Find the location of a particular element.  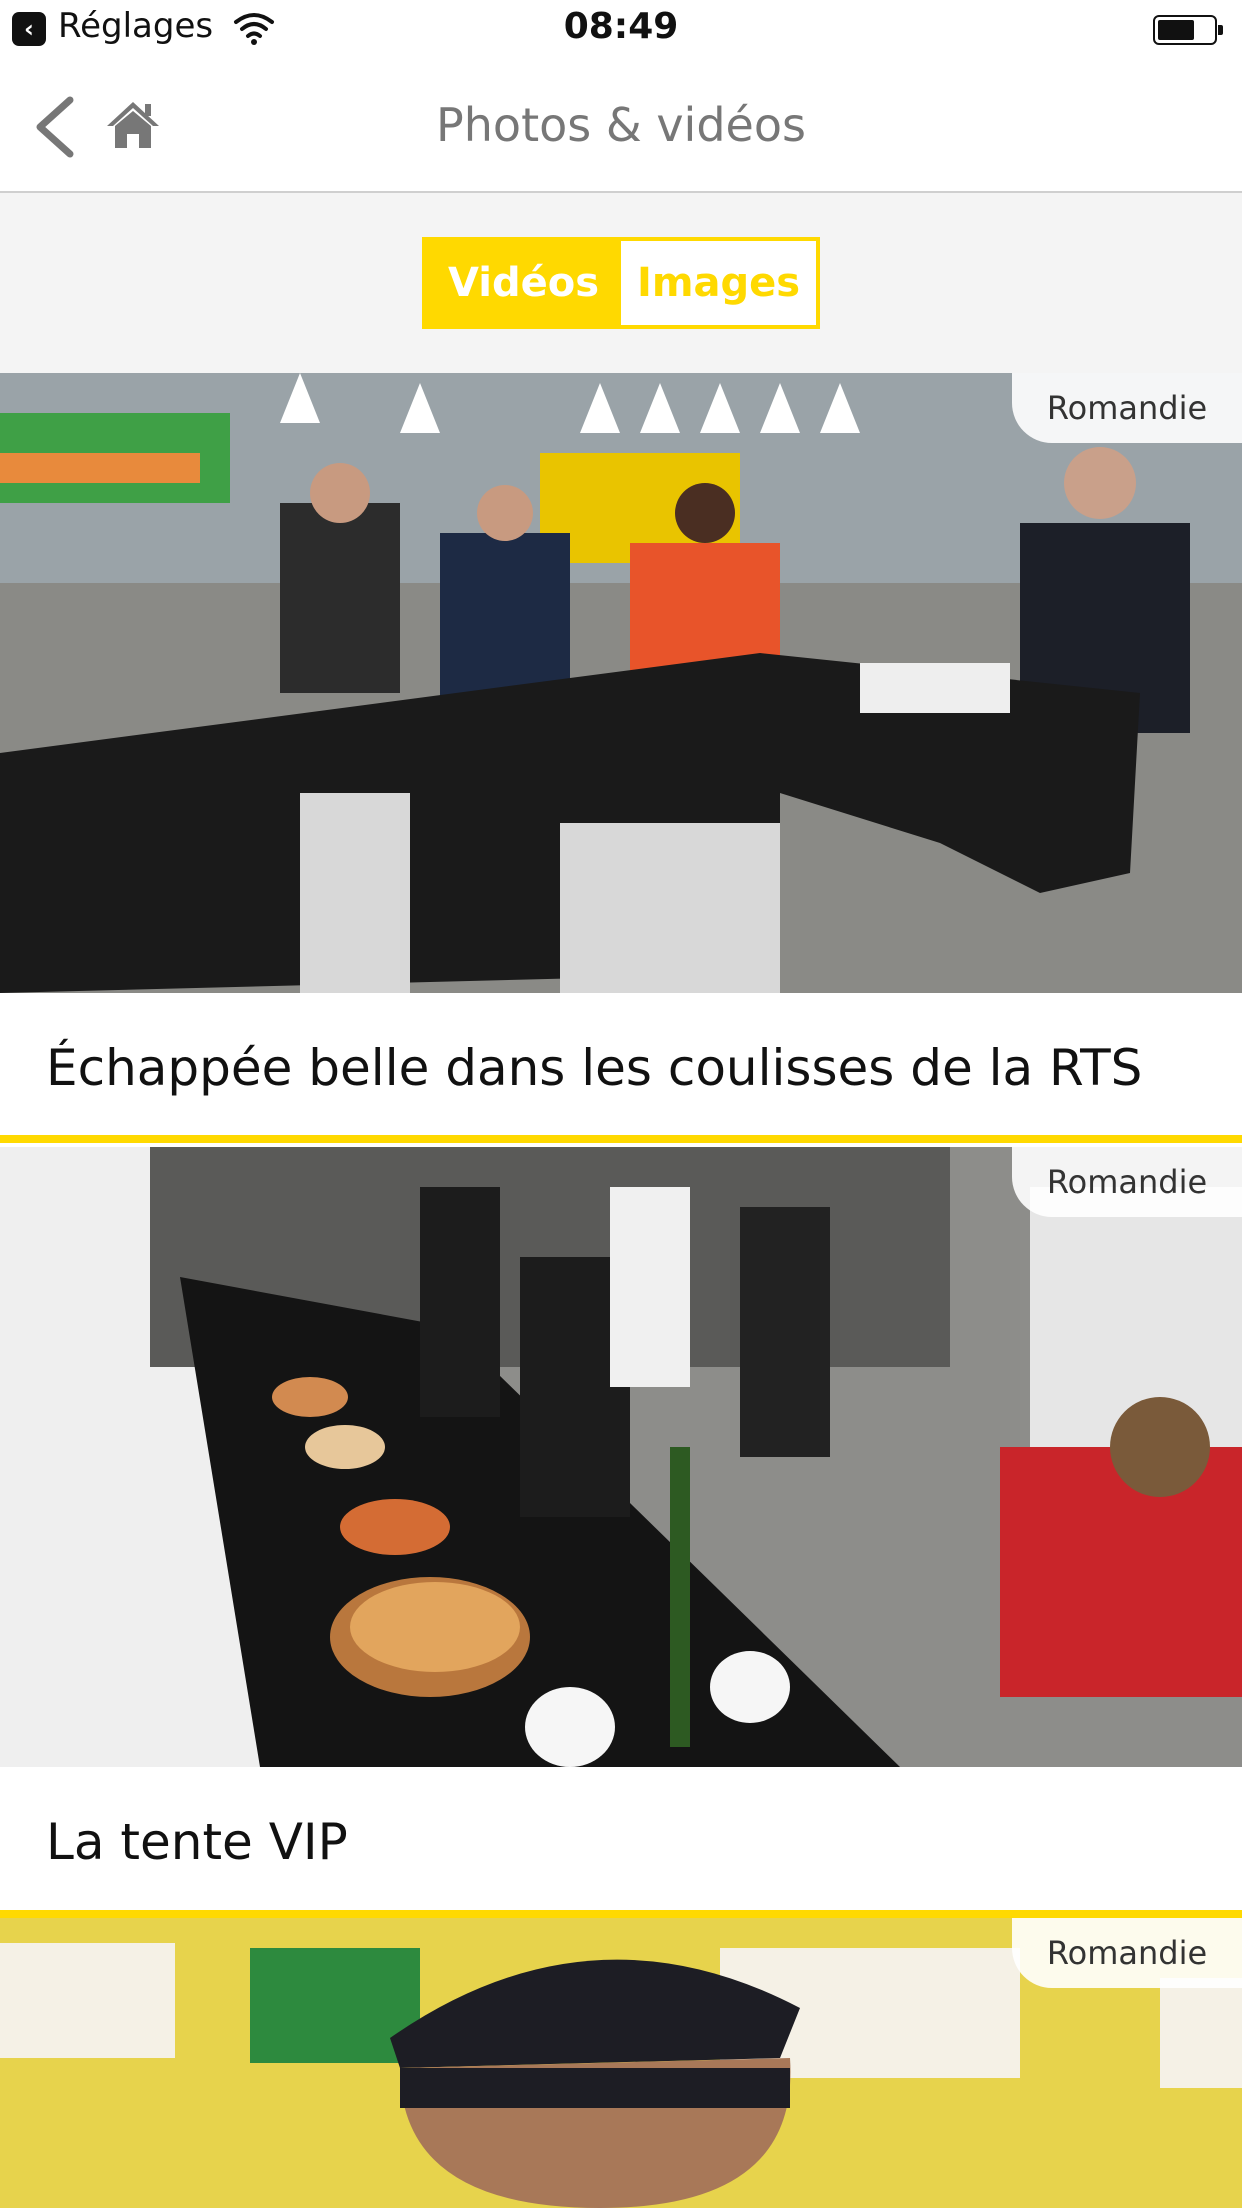

battery-icon is located at coordinates (1188, 30).